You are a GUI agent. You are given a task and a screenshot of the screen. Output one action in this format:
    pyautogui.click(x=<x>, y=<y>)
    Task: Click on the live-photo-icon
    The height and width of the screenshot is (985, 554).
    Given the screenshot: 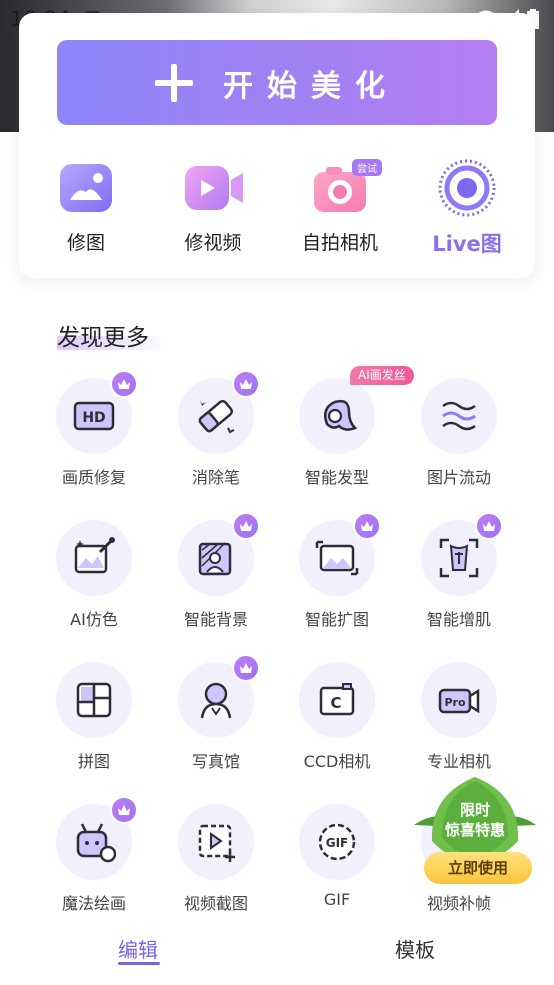 What is the action you would take?
    pyautogui.click(x=467, y=188)
    